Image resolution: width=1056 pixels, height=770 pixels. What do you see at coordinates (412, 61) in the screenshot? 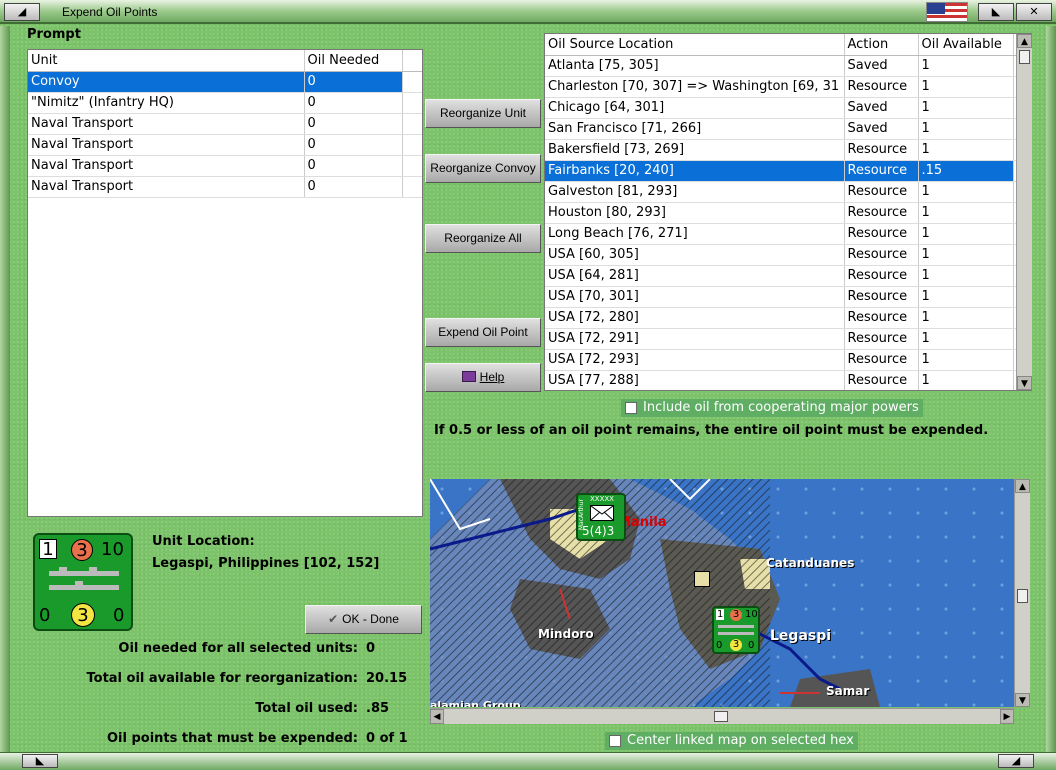
I see `column-header-blank` at bounding box center [412, 61].